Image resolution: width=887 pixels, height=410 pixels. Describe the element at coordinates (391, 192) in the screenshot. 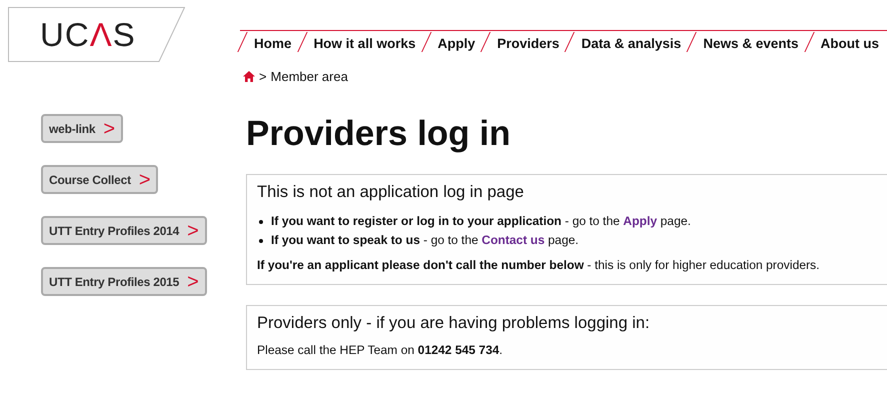

I see `notice-title: This is not an application log in page` at that location.